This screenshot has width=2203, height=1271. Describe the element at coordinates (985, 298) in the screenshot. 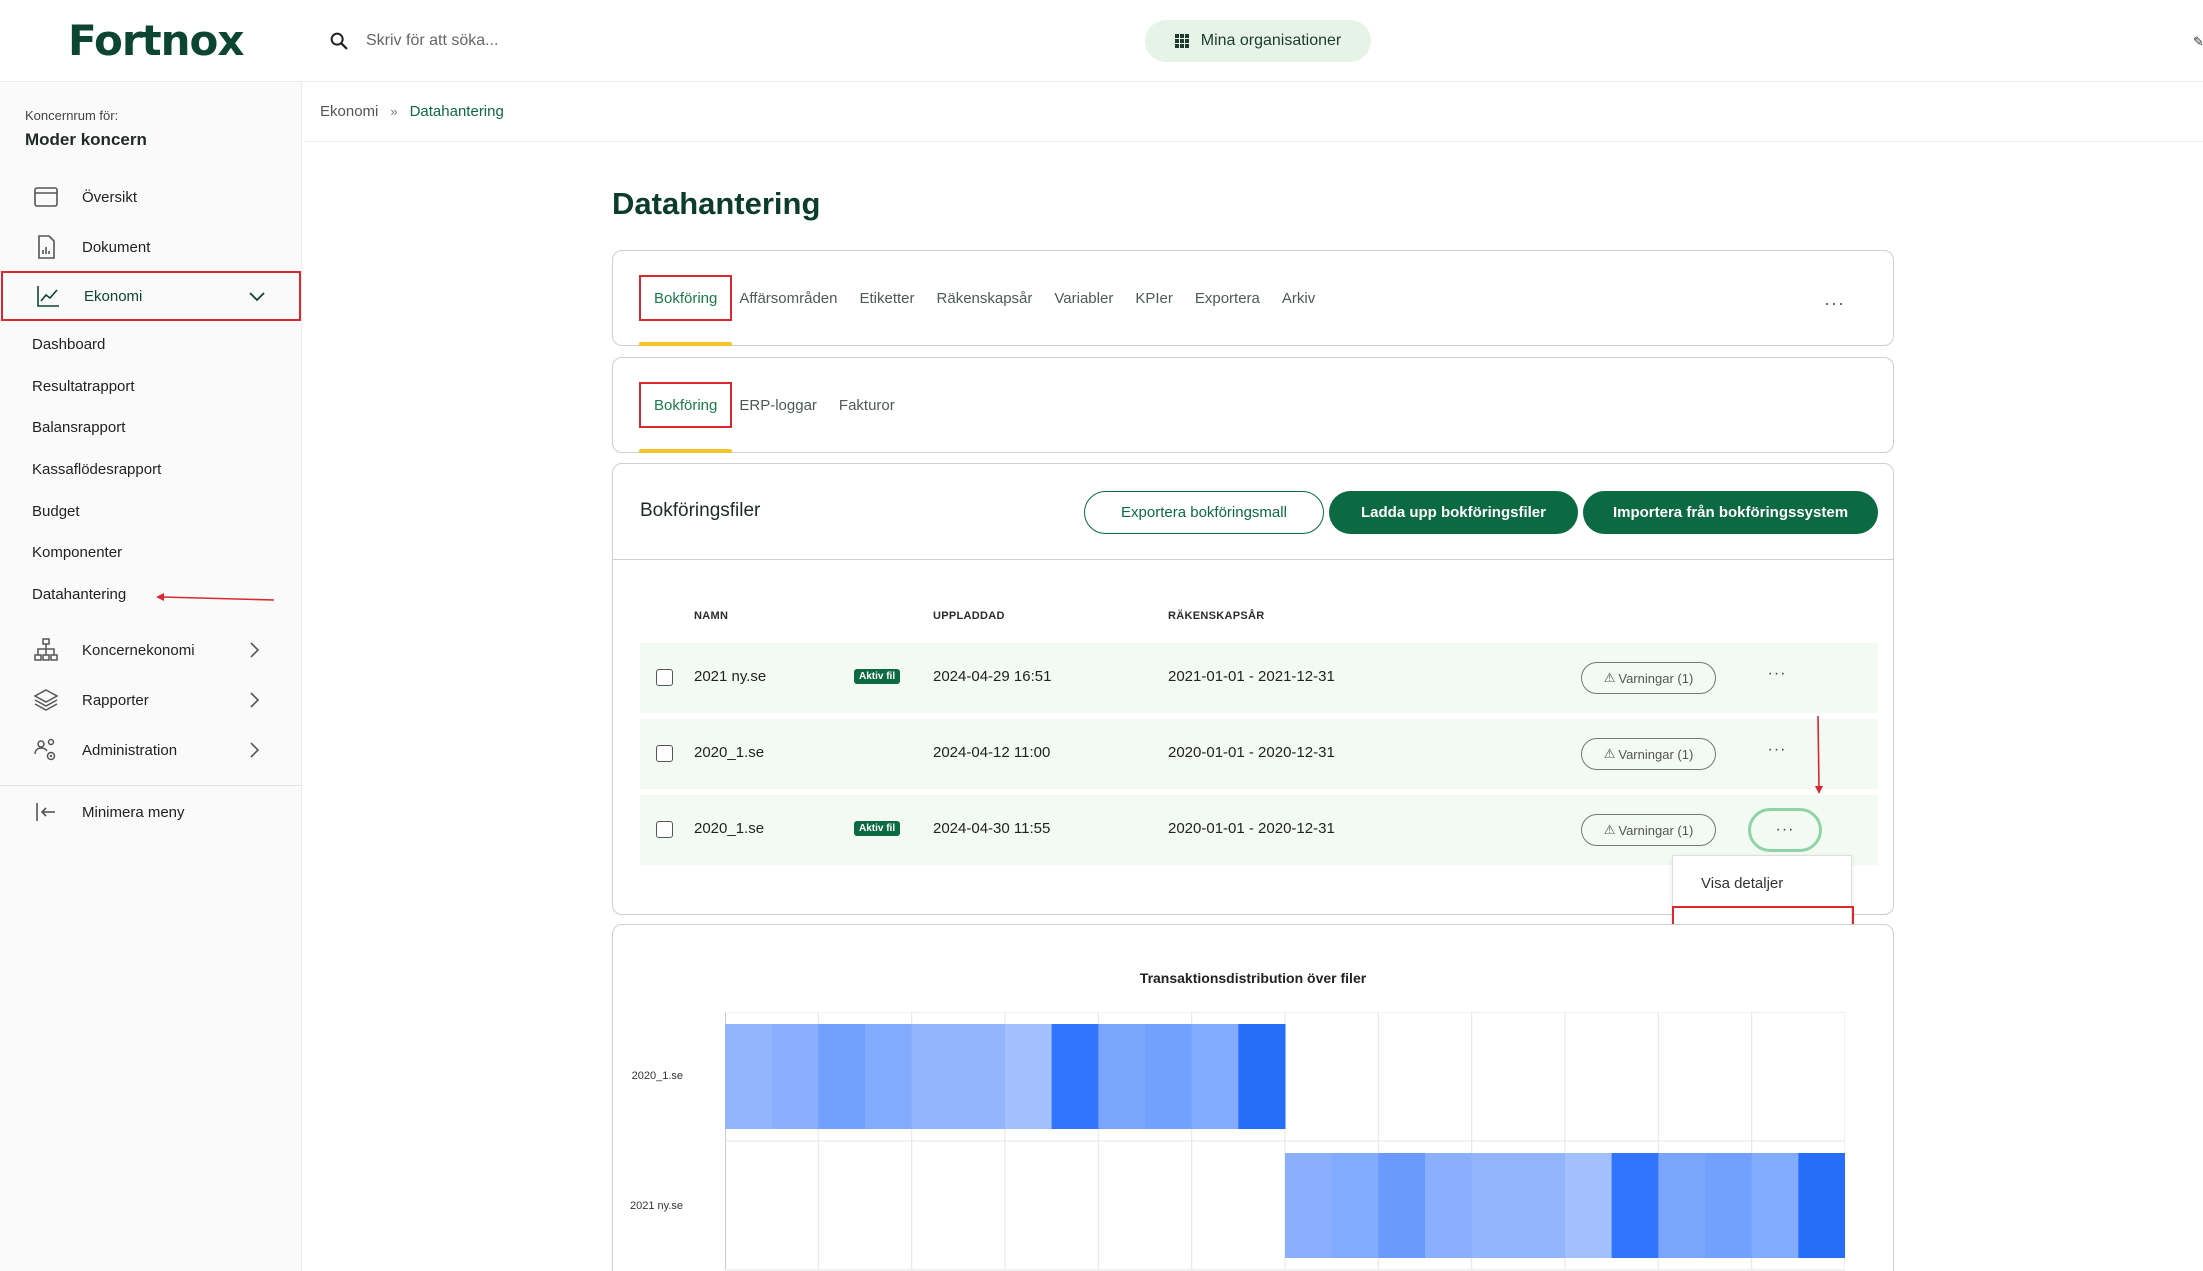

I see `tab-rakenskapsar: Räkenskapsår` at that location.